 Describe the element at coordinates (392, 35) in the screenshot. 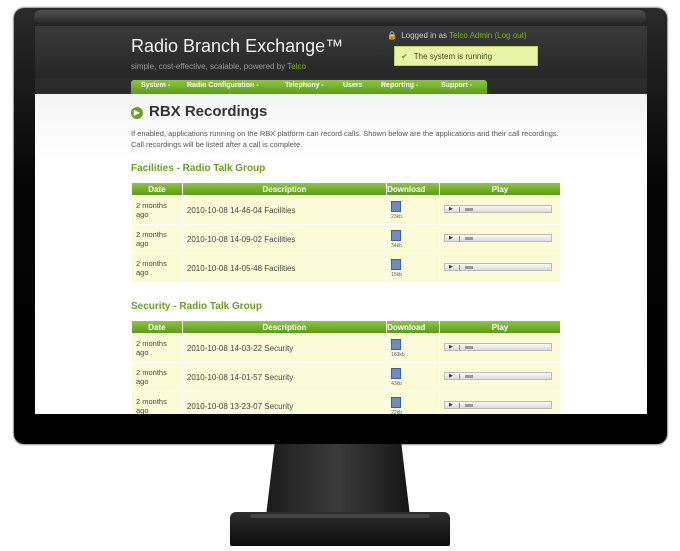

I see `lock-icon: 🔒` at that location.